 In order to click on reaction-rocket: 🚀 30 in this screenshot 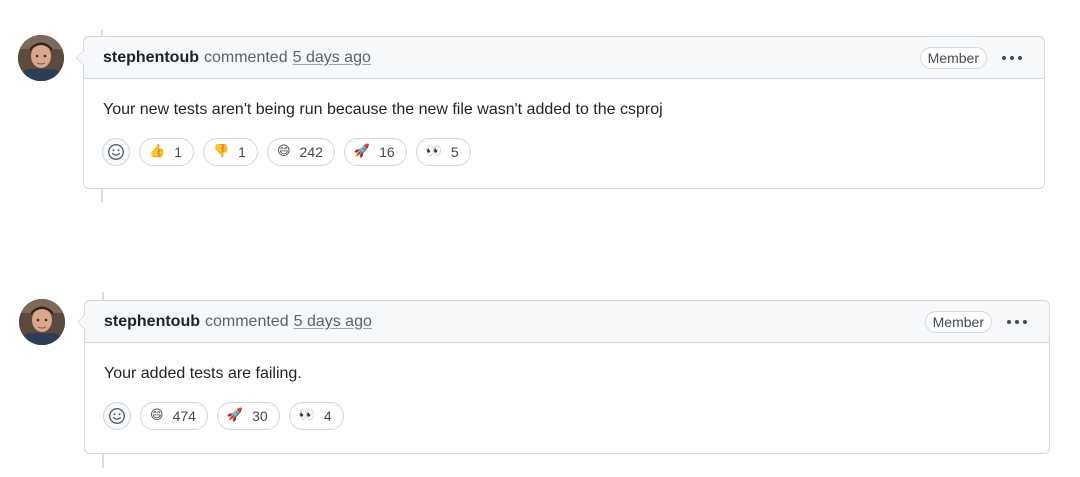, I will do `click(248, 416)`.